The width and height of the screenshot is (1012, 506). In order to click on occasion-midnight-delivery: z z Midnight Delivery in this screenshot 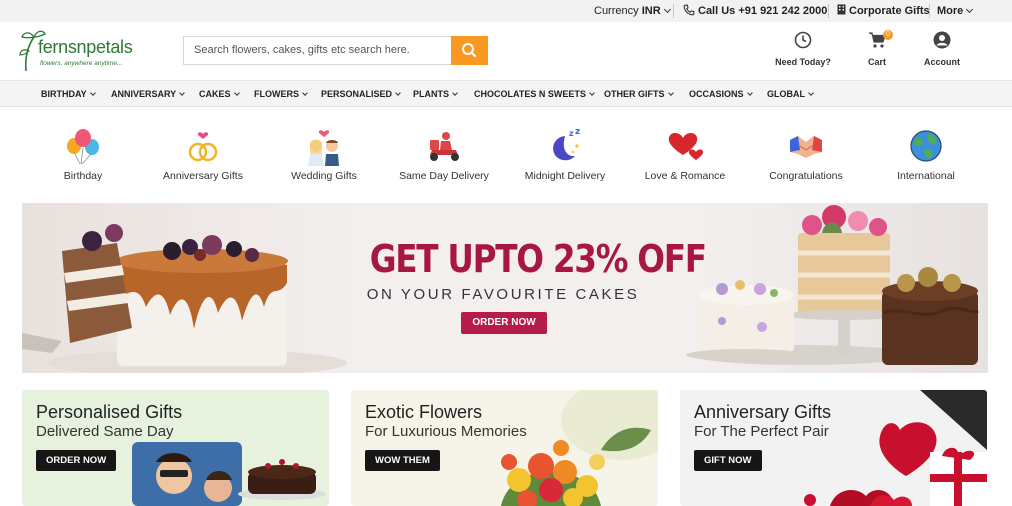, I will do `click(565, 156)`.